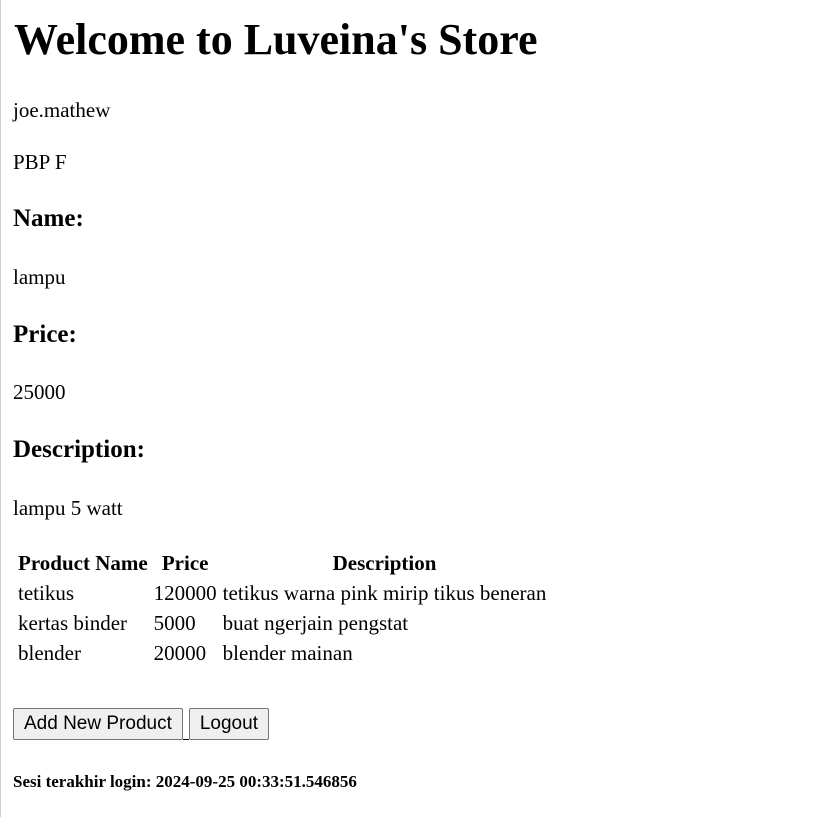  Describe the element at coordinates (384, 563) in the screenshot. I see `column-header-description: Description` at that location.